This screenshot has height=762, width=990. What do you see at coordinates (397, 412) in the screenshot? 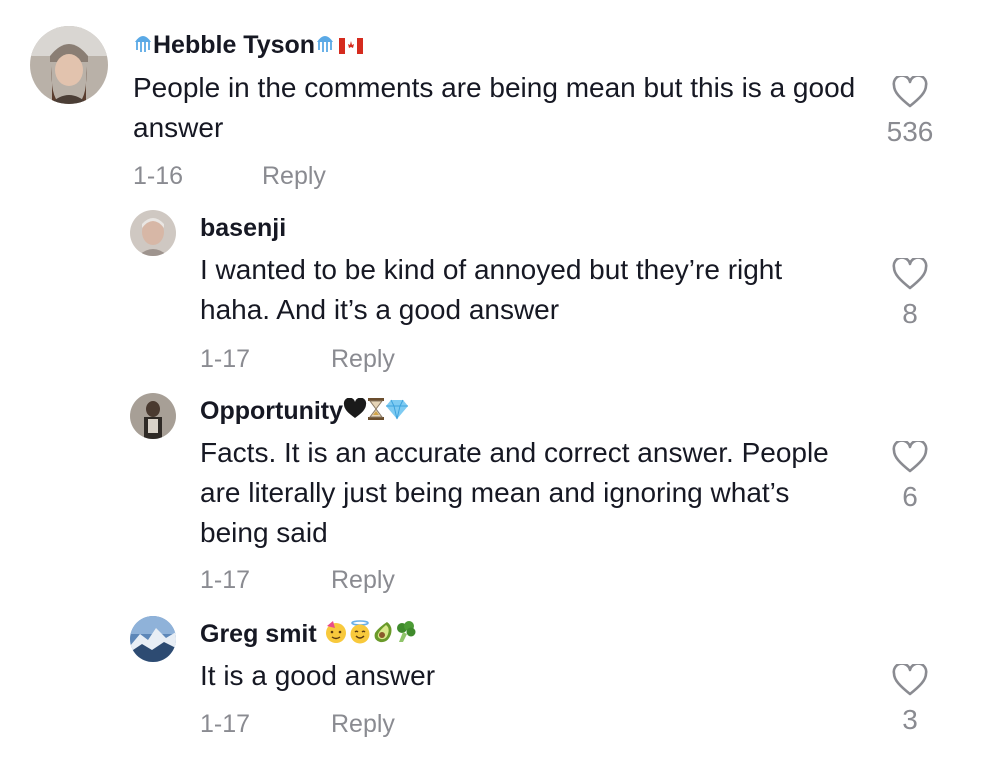
I see `diamond-icon` at bounding box center [397, 412].